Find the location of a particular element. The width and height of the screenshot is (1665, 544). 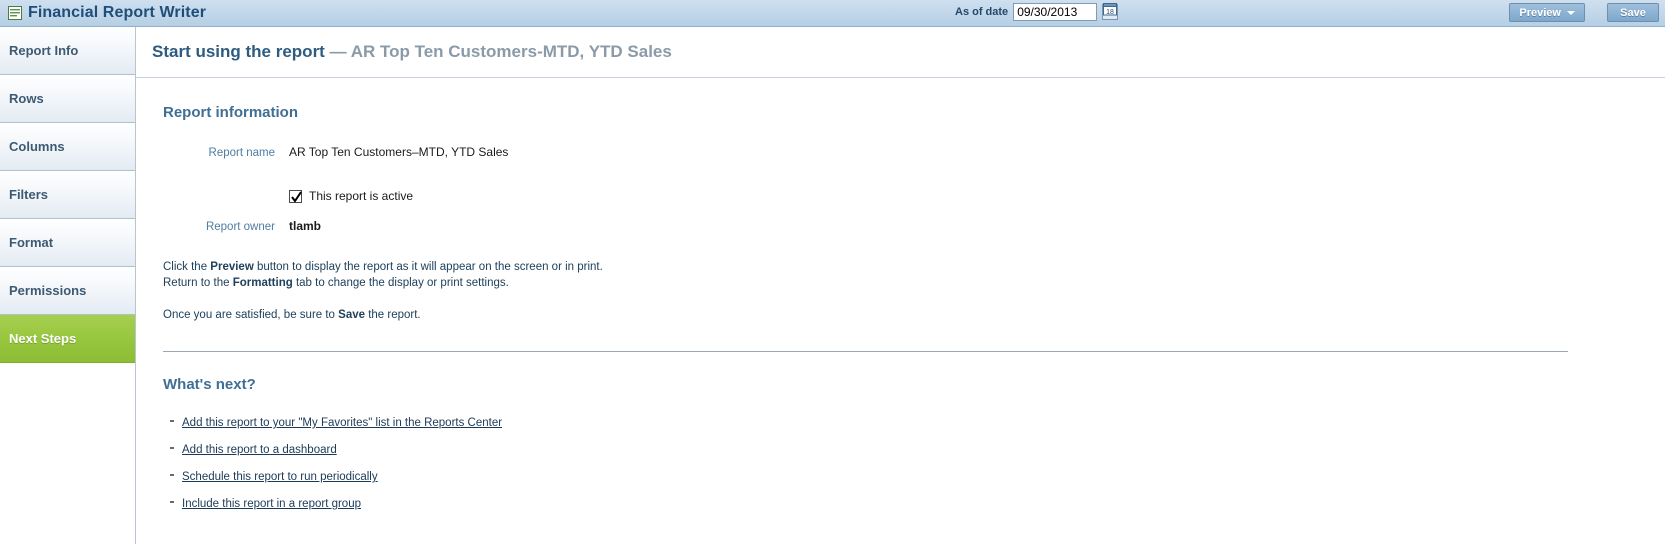

sidebar-item-permissions: Permissions is located at coordinates (67, 291).